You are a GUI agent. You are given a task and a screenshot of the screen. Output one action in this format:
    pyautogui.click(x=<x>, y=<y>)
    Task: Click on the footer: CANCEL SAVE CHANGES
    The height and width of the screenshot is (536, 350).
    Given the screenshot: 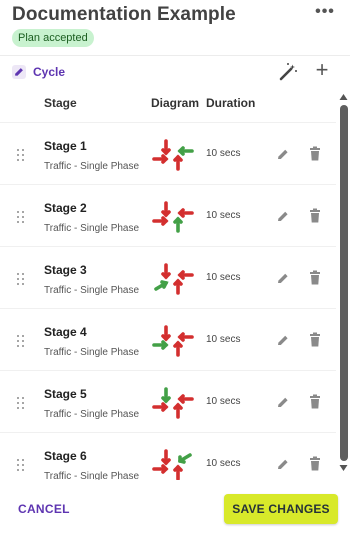 What is the action you would take?
    pyautogui.click(x=175, y=511)
    